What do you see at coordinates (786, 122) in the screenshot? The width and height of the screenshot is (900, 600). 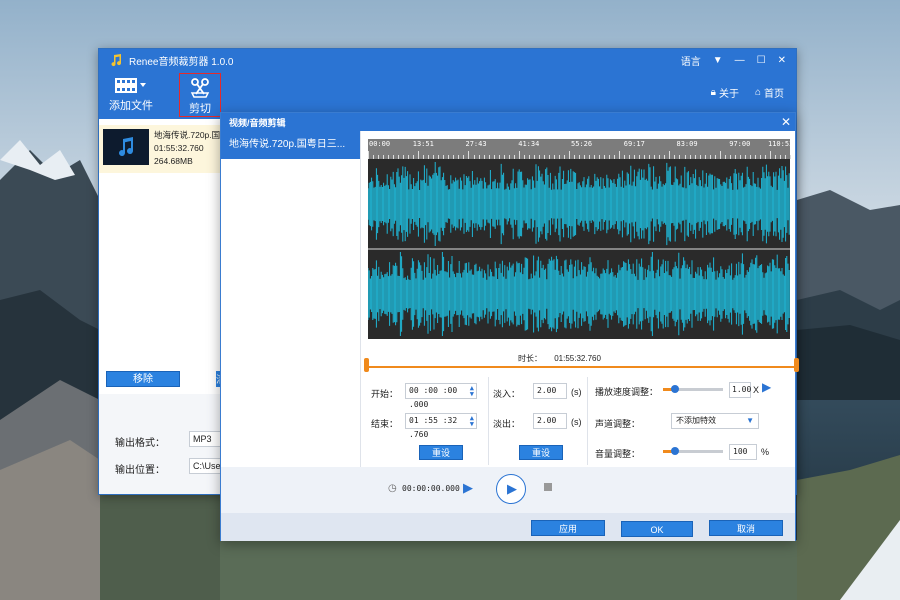 I see `dialog-close-button: ✕` at bounding box center [786, 122].